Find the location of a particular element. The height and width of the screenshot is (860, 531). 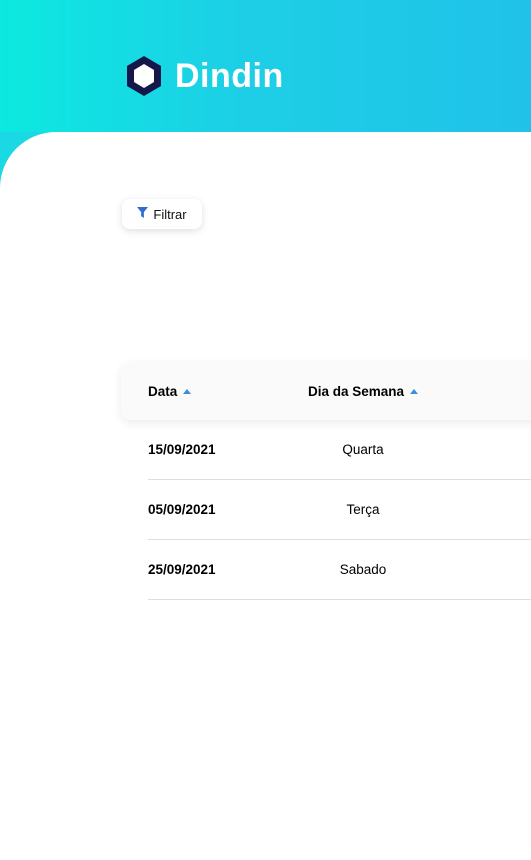

column-header-date-label: Data is located at coordinates (163, 391).